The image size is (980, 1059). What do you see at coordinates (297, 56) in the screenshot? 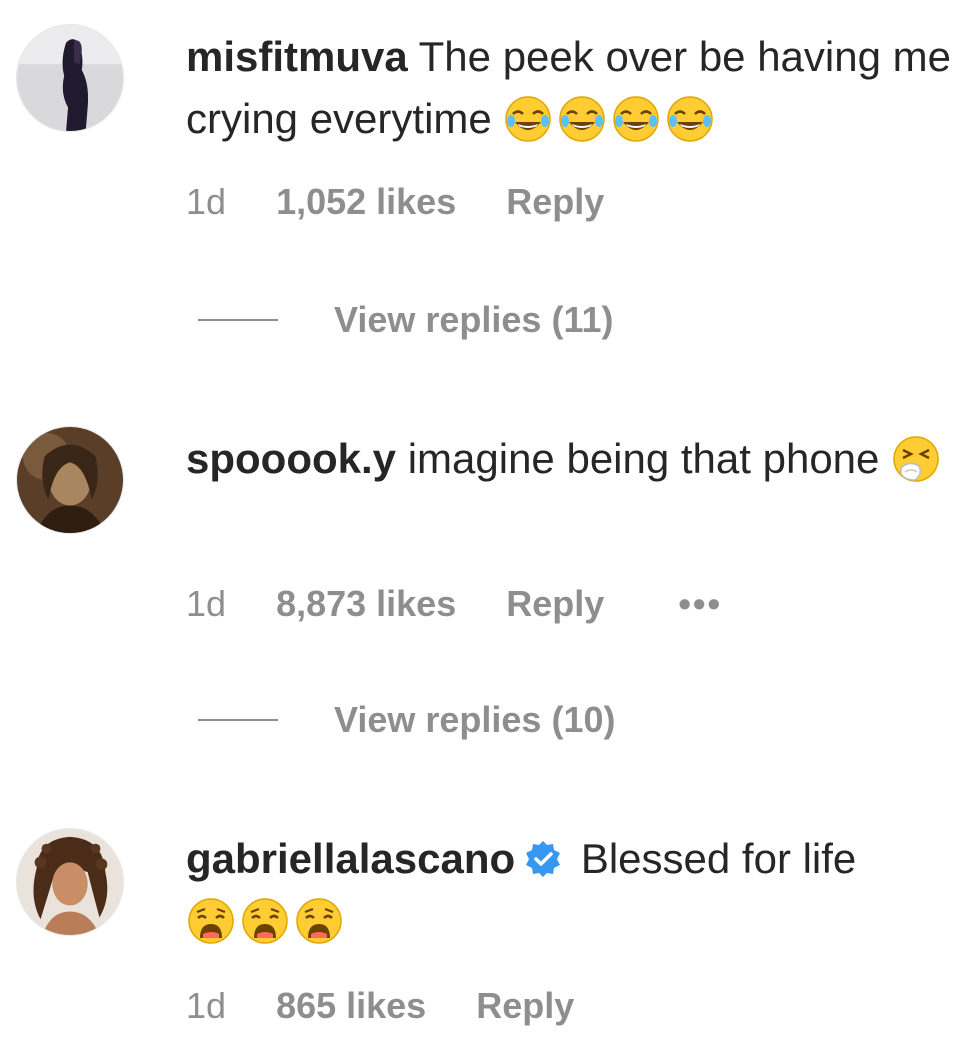
I see `comment-username: misfitmuva` at bounding box center [297, 56].